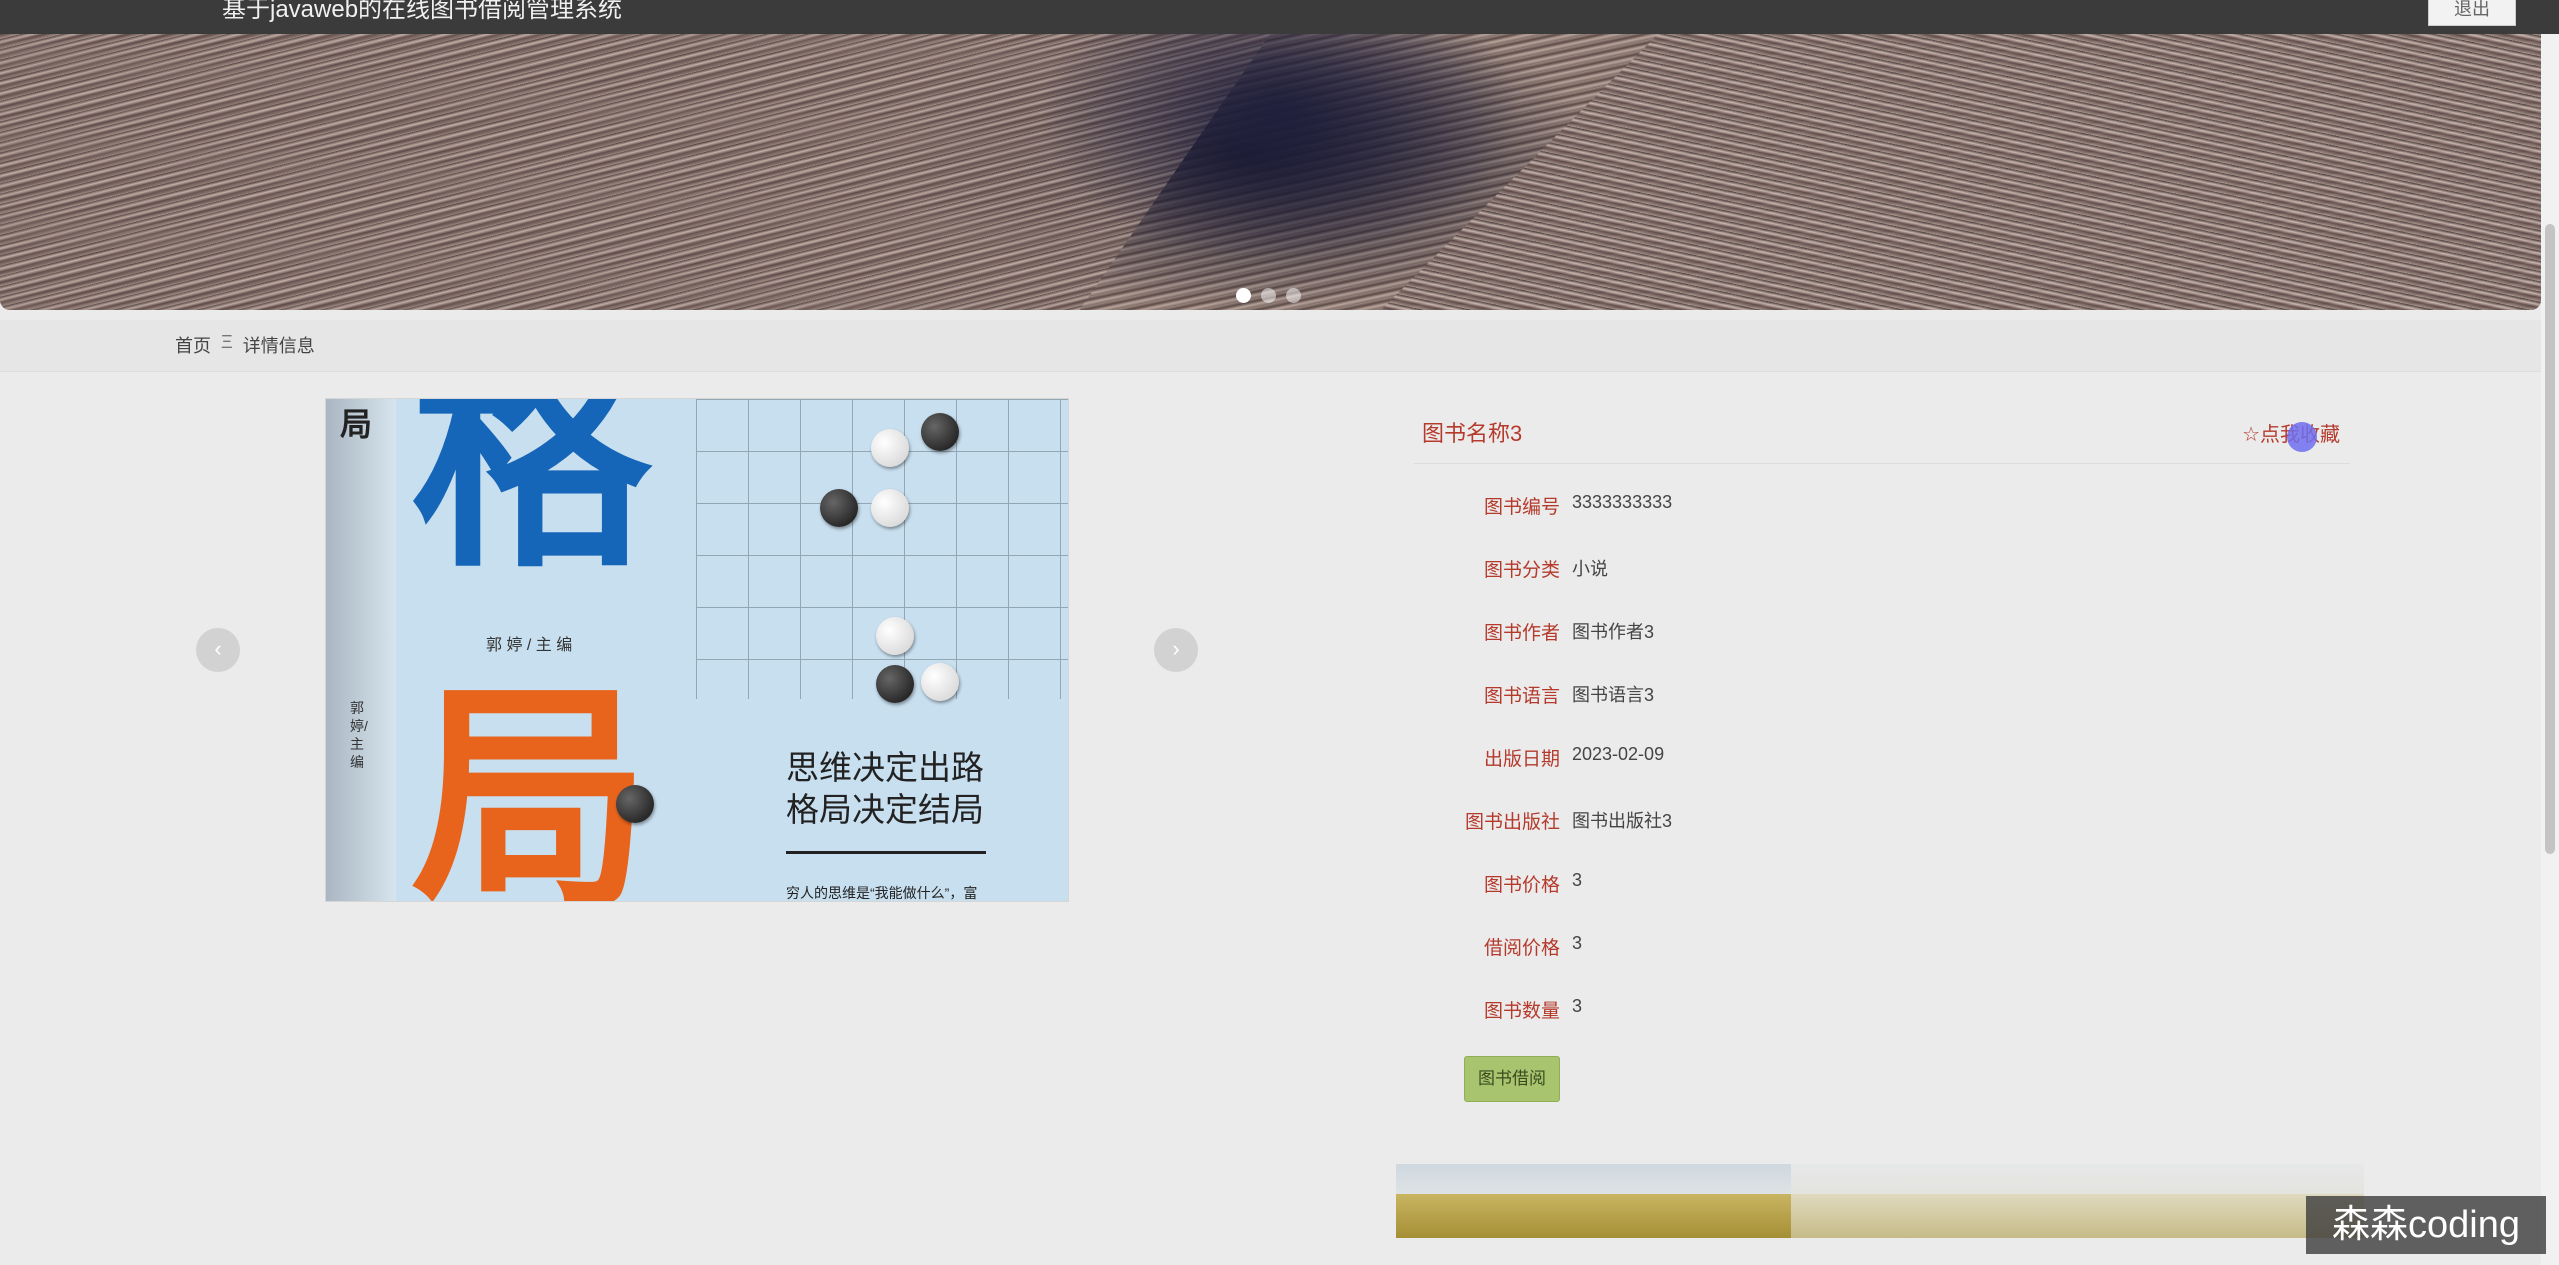 The width and height of the screenshot is (2559, 1265). Describe the element at coordinates (1882, 885) in the screenshot. I see `field-row: 图书价格 3` at that location.